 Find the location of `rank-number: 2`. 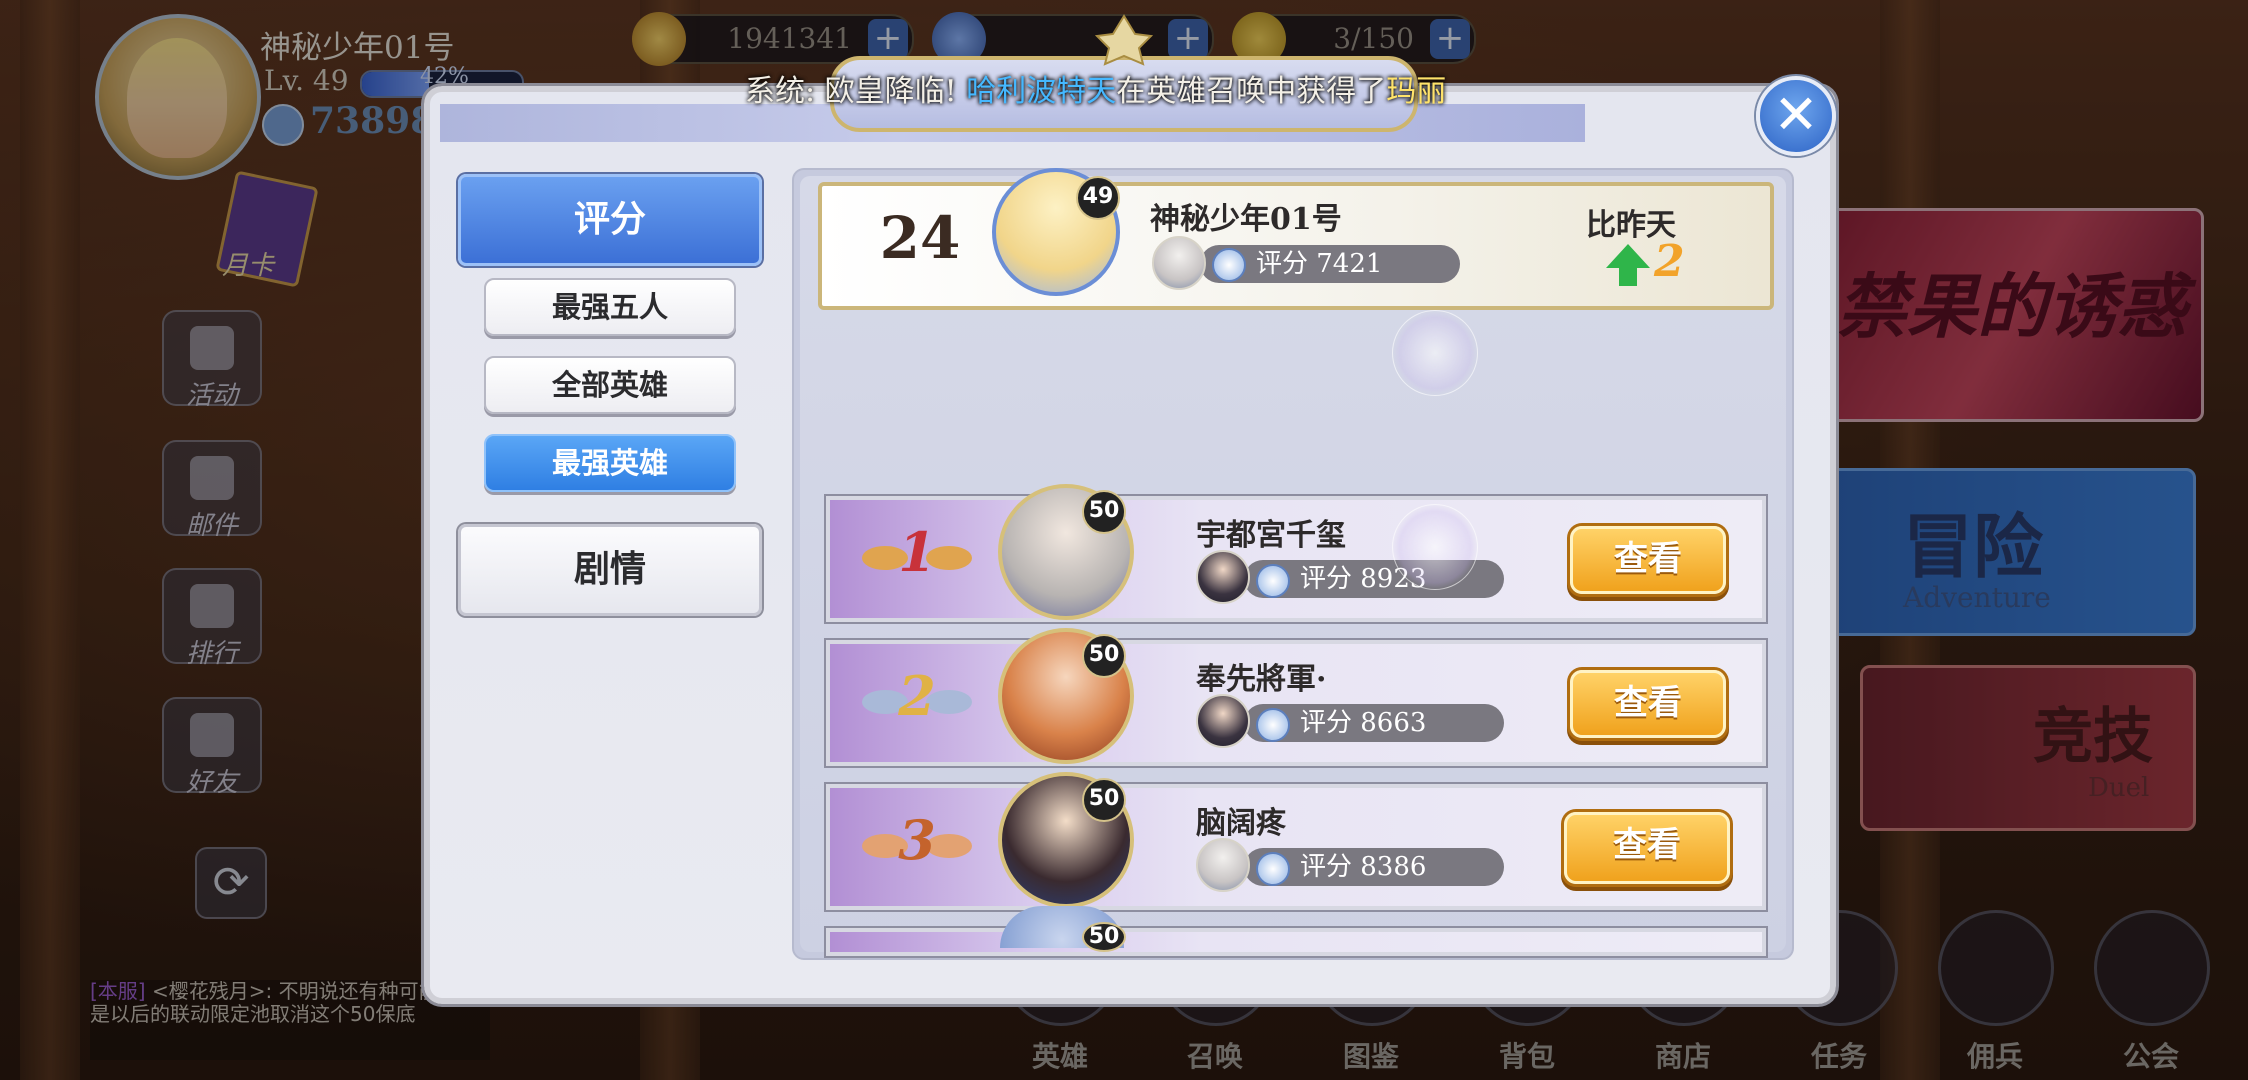

rank-number: 2 is located at coordinates (917, 696).